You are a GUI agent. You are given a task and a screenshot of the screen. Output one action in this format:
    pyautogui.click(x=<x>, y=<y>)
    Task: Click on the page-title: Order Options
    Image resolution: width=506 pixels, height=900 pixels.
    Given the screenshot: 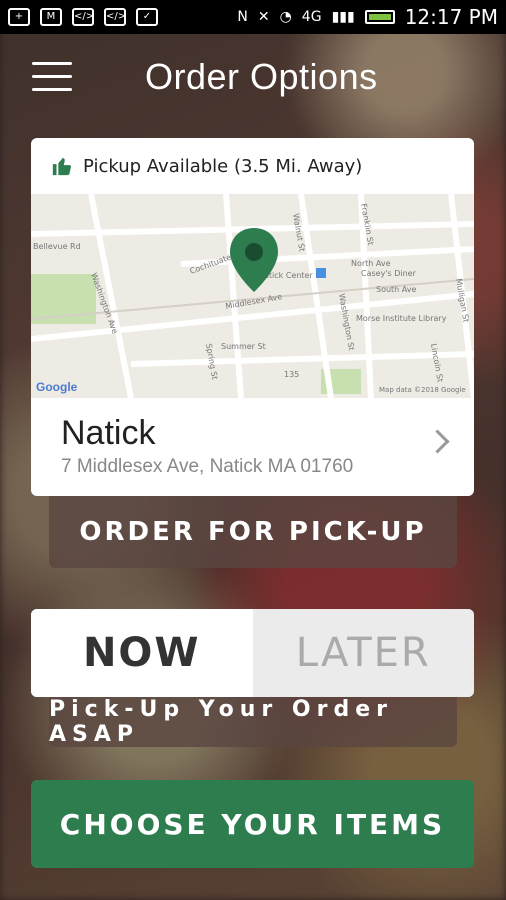 What is the action you would take?
    pyautogui.click(x=261, y=76)
    